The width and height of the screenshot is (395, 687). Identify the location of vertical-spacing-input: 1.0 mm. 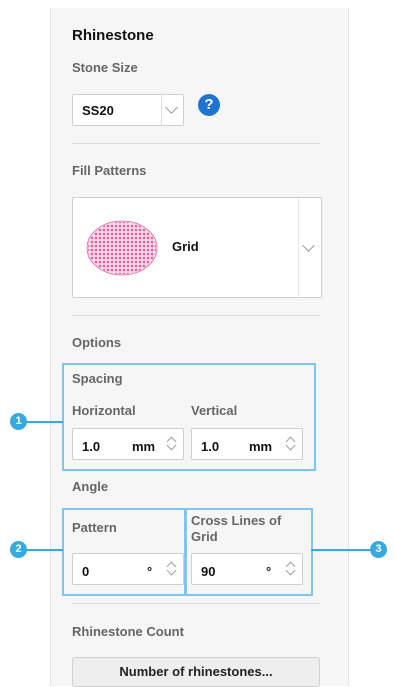
(247, 444).